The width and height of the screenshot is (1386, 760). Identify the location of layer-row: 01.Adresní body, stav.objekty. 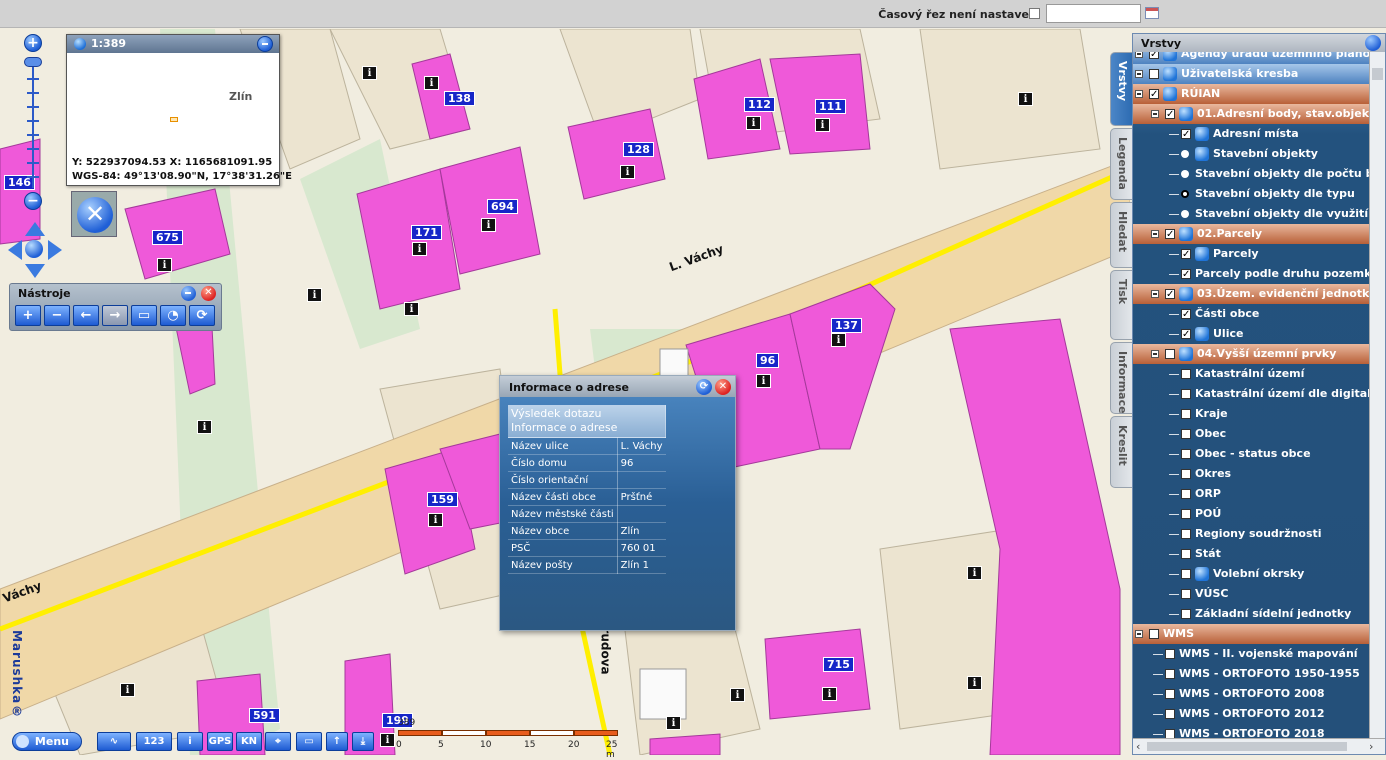
(1251, 114).